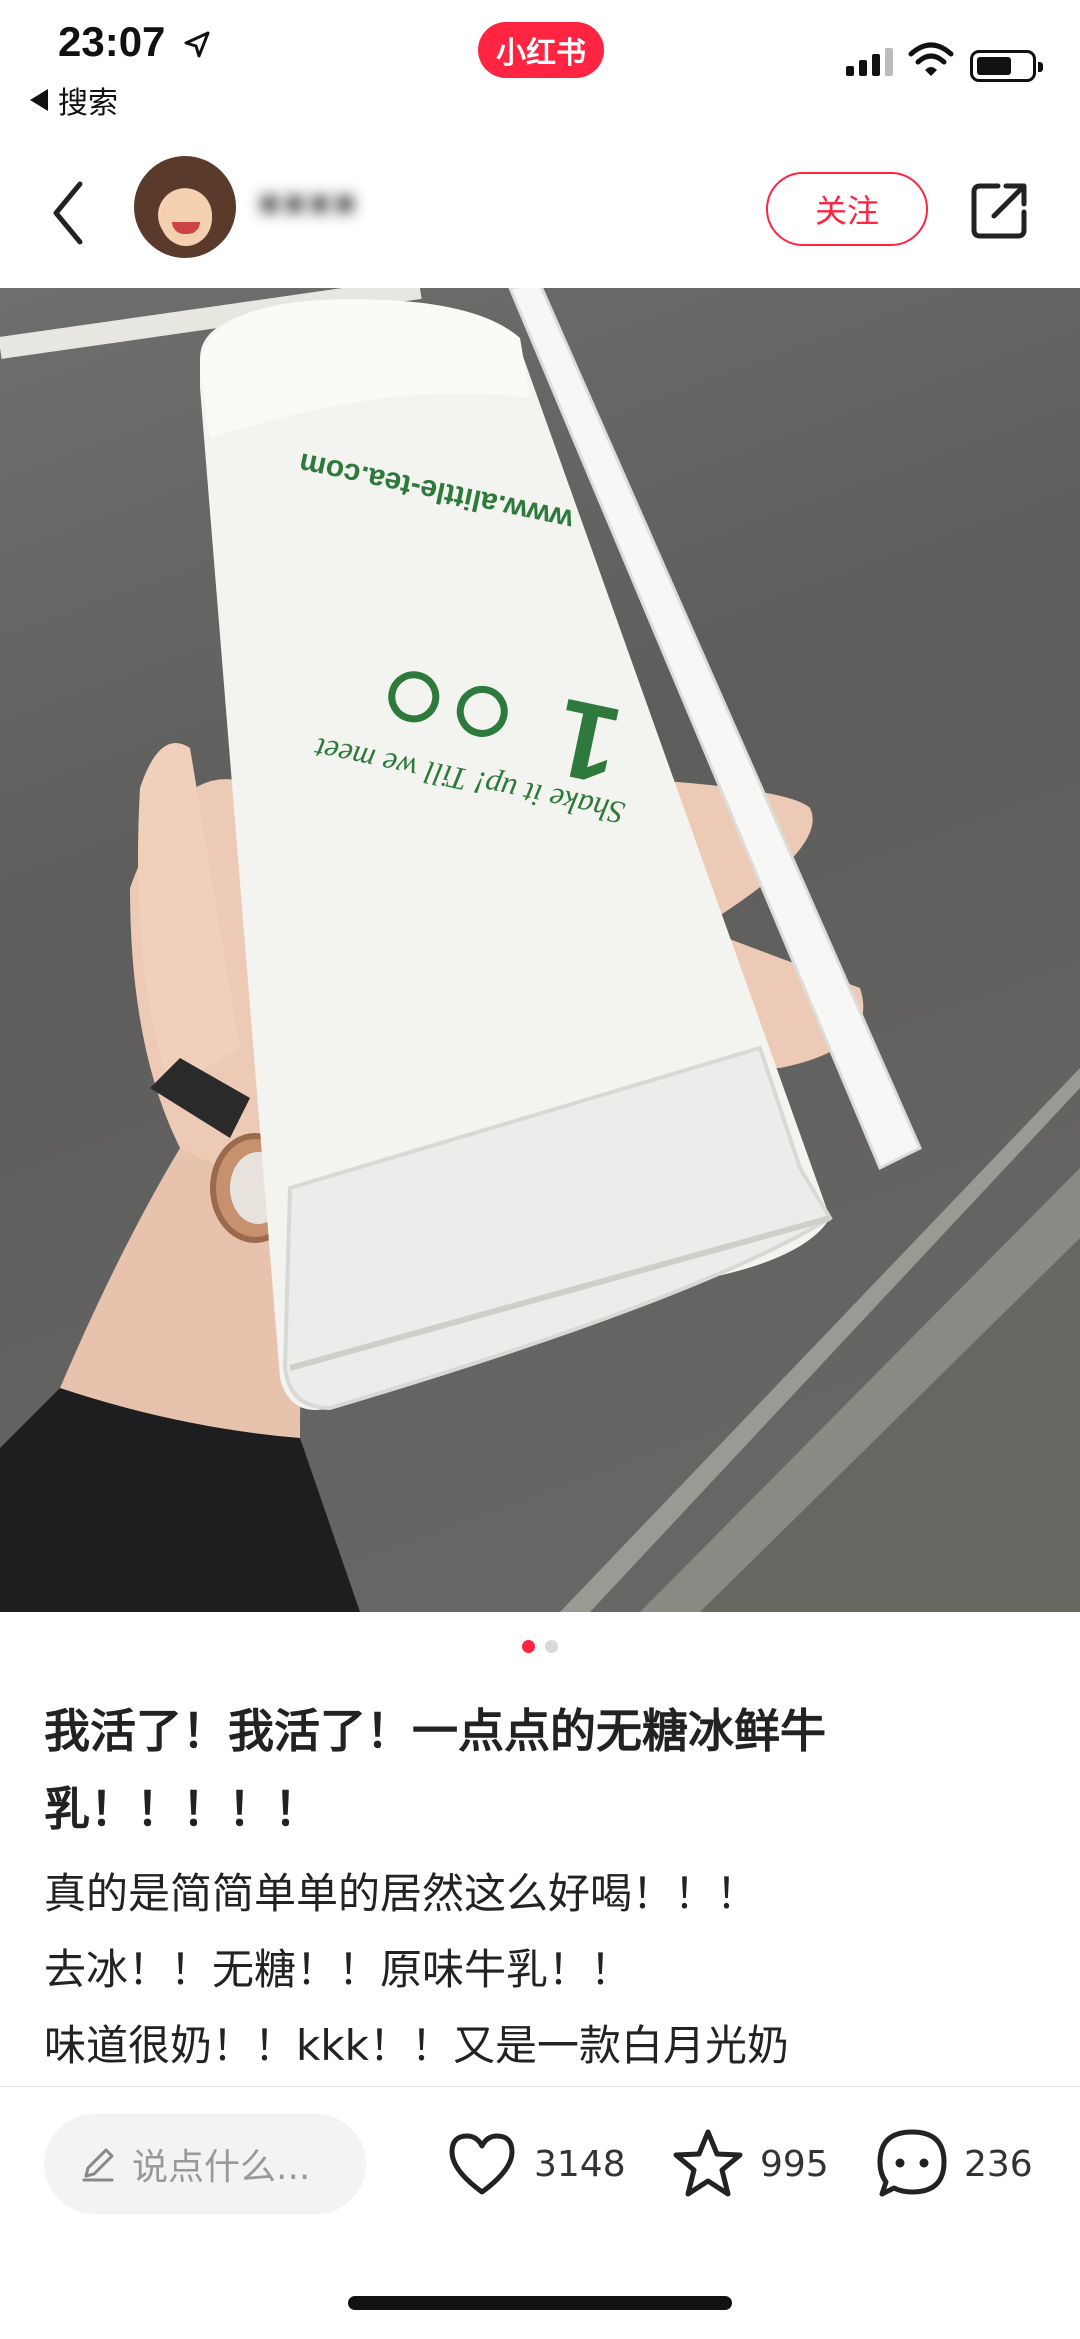 The width and height of the screenshot is (1080, 2339). Describe the element at coordinates (931, 59) in the screenshot. I see `wifi-icon` at that location.